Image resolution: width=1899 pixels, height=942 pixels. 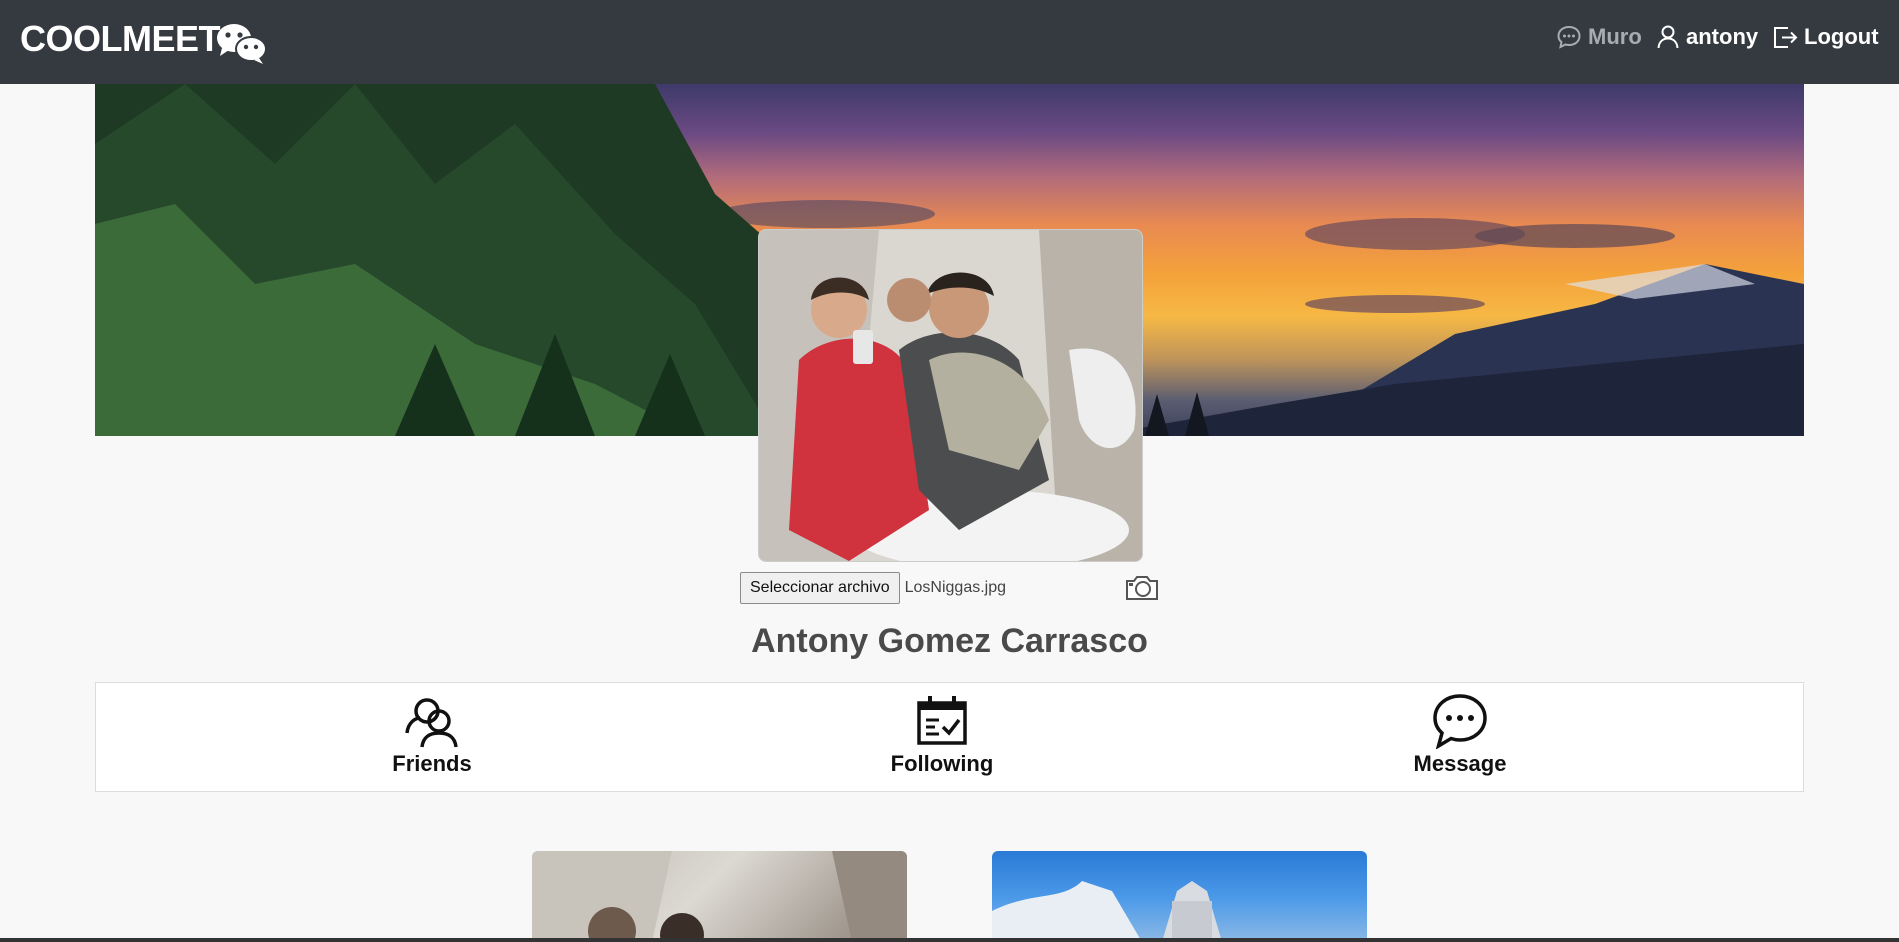 I want to click on brand-logo-text: COOLMEET, so click(x=120, y=39).